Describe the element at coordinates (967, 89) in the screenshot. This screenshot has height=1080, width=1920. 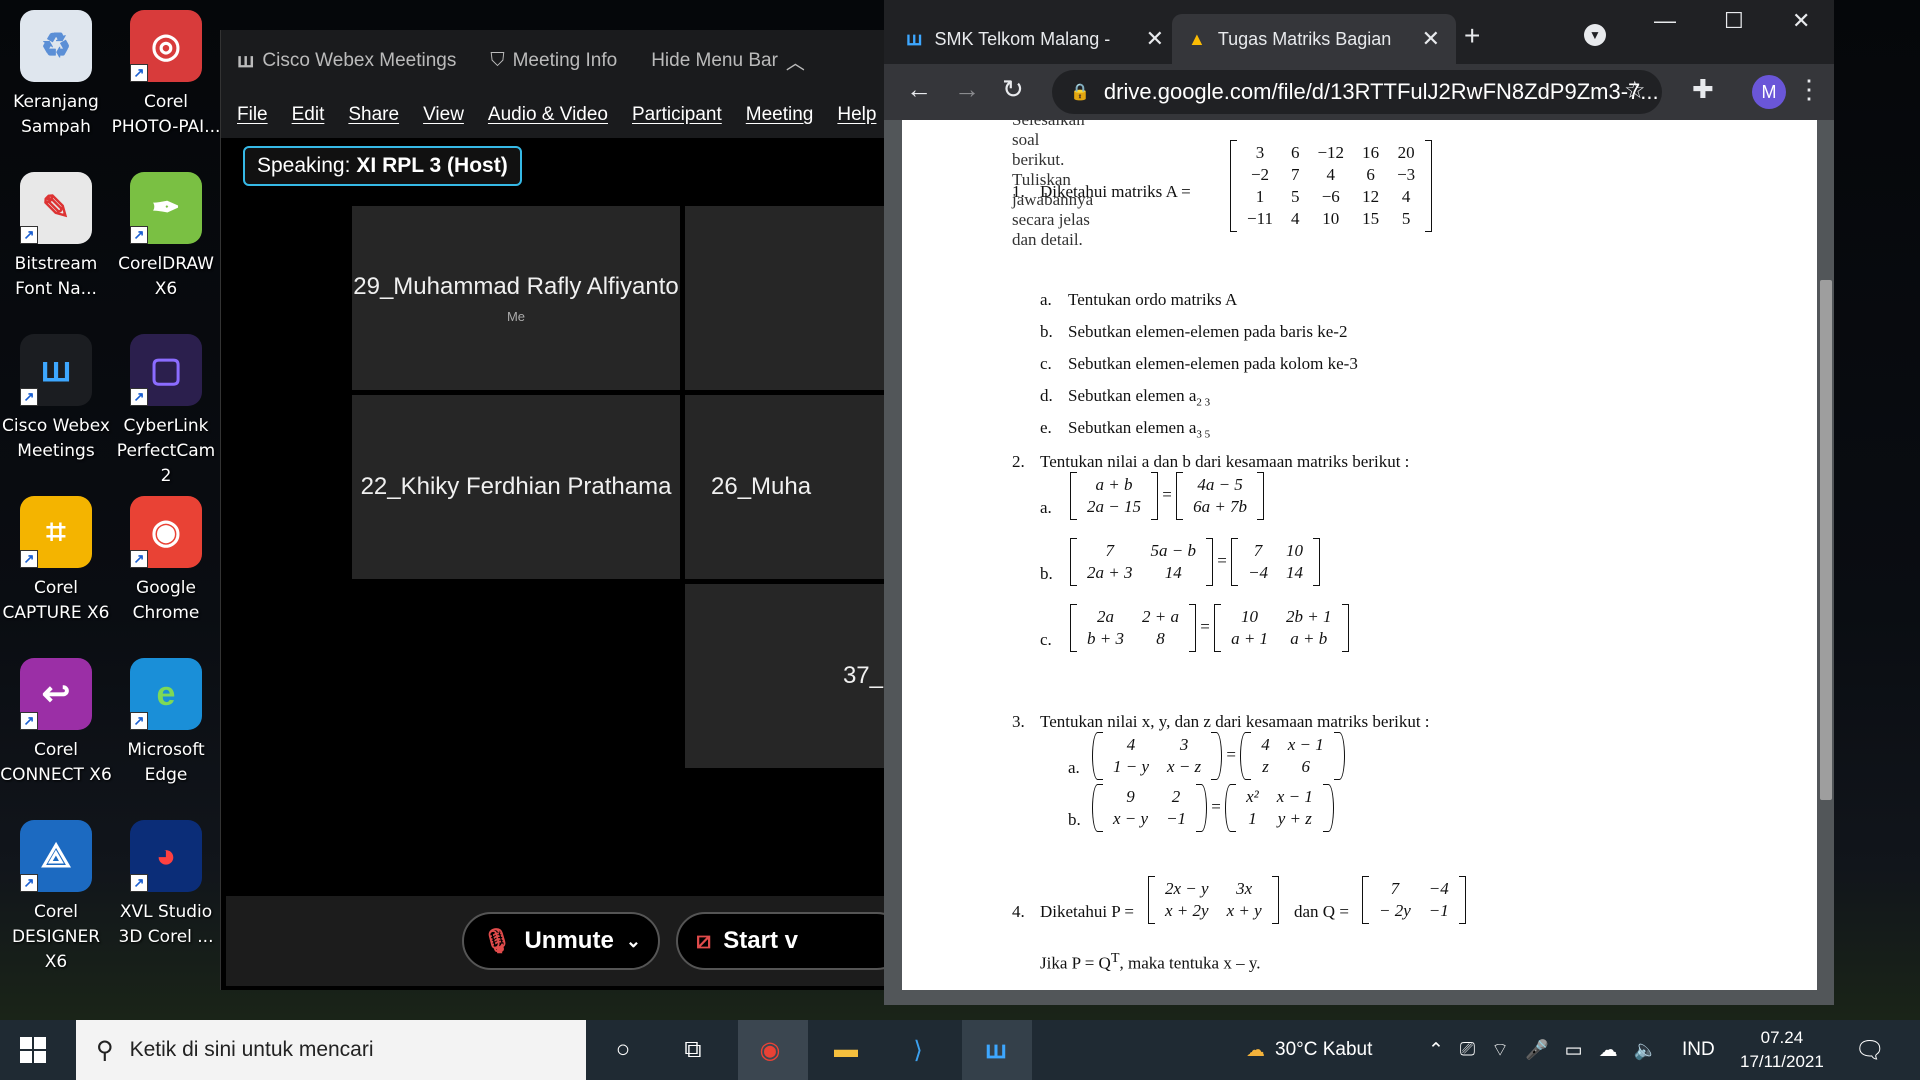
I see `forward-arrow-icon: →` at that location.